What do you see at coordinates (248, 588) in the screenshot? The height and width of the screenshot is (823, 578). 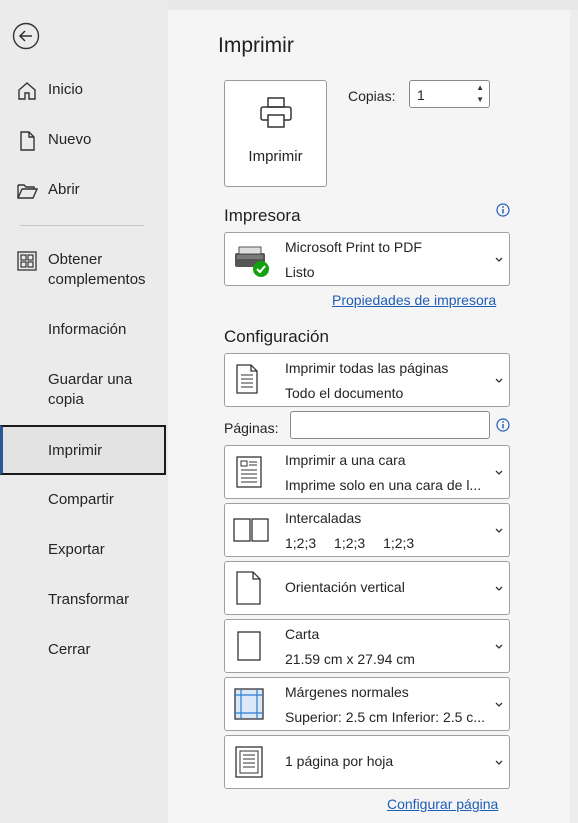 I see `portrait-icon` at bounding box center [248, 588].